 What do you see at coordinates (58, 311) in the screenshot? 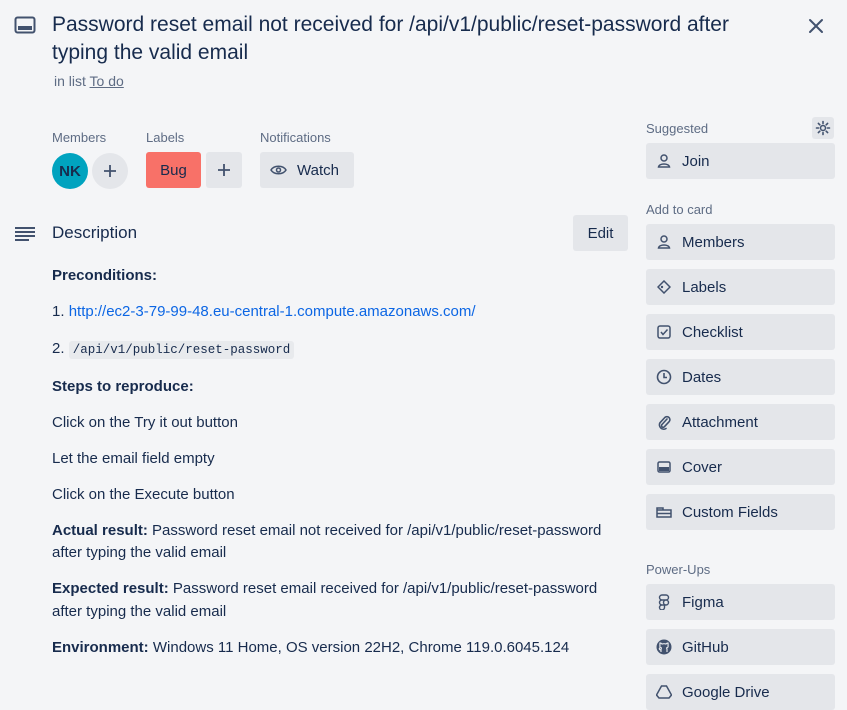
I see `list-number: 1.` at bounding box center [58, 311].